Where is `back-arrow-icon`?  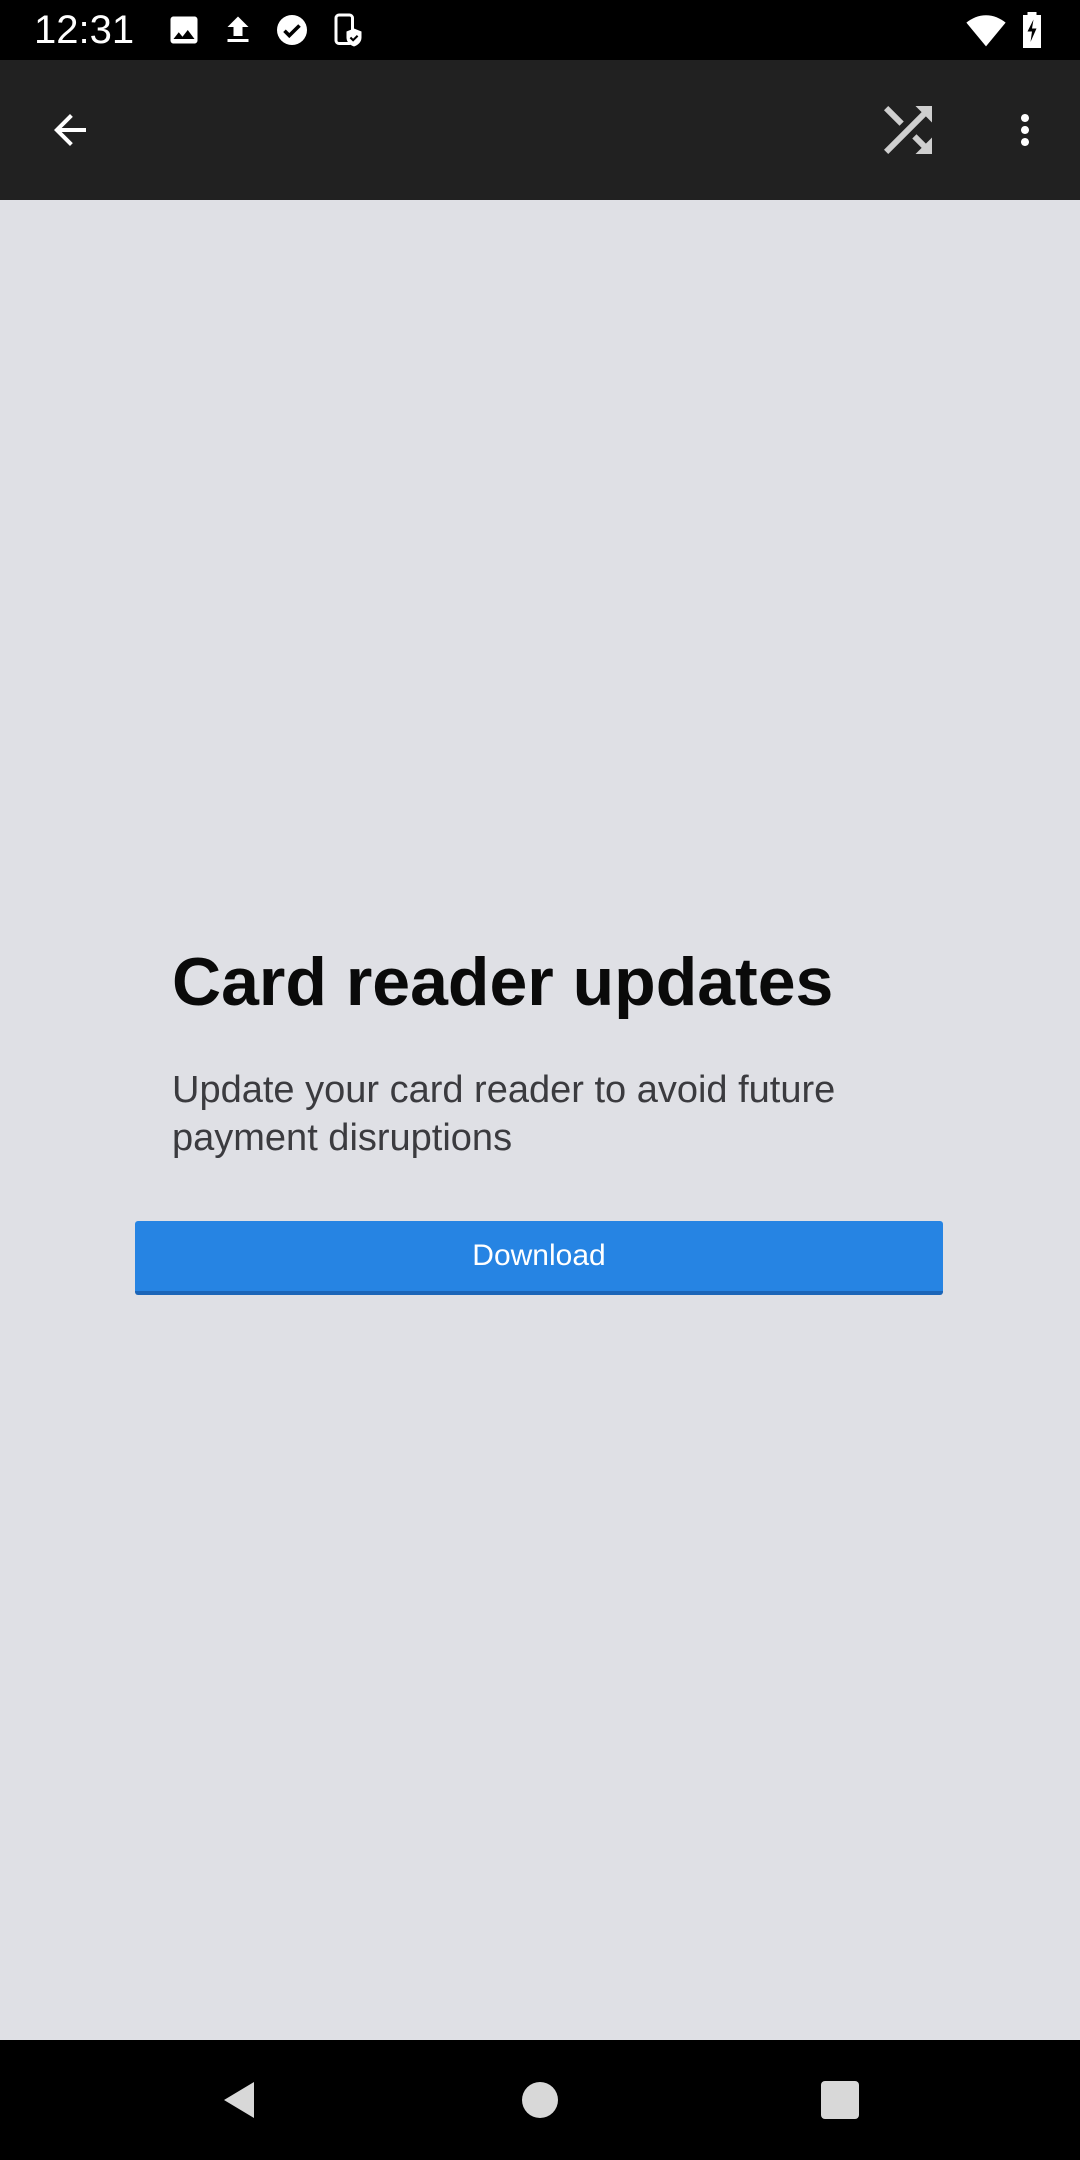
back-arrow-icon is located at coordinates (70, 130).